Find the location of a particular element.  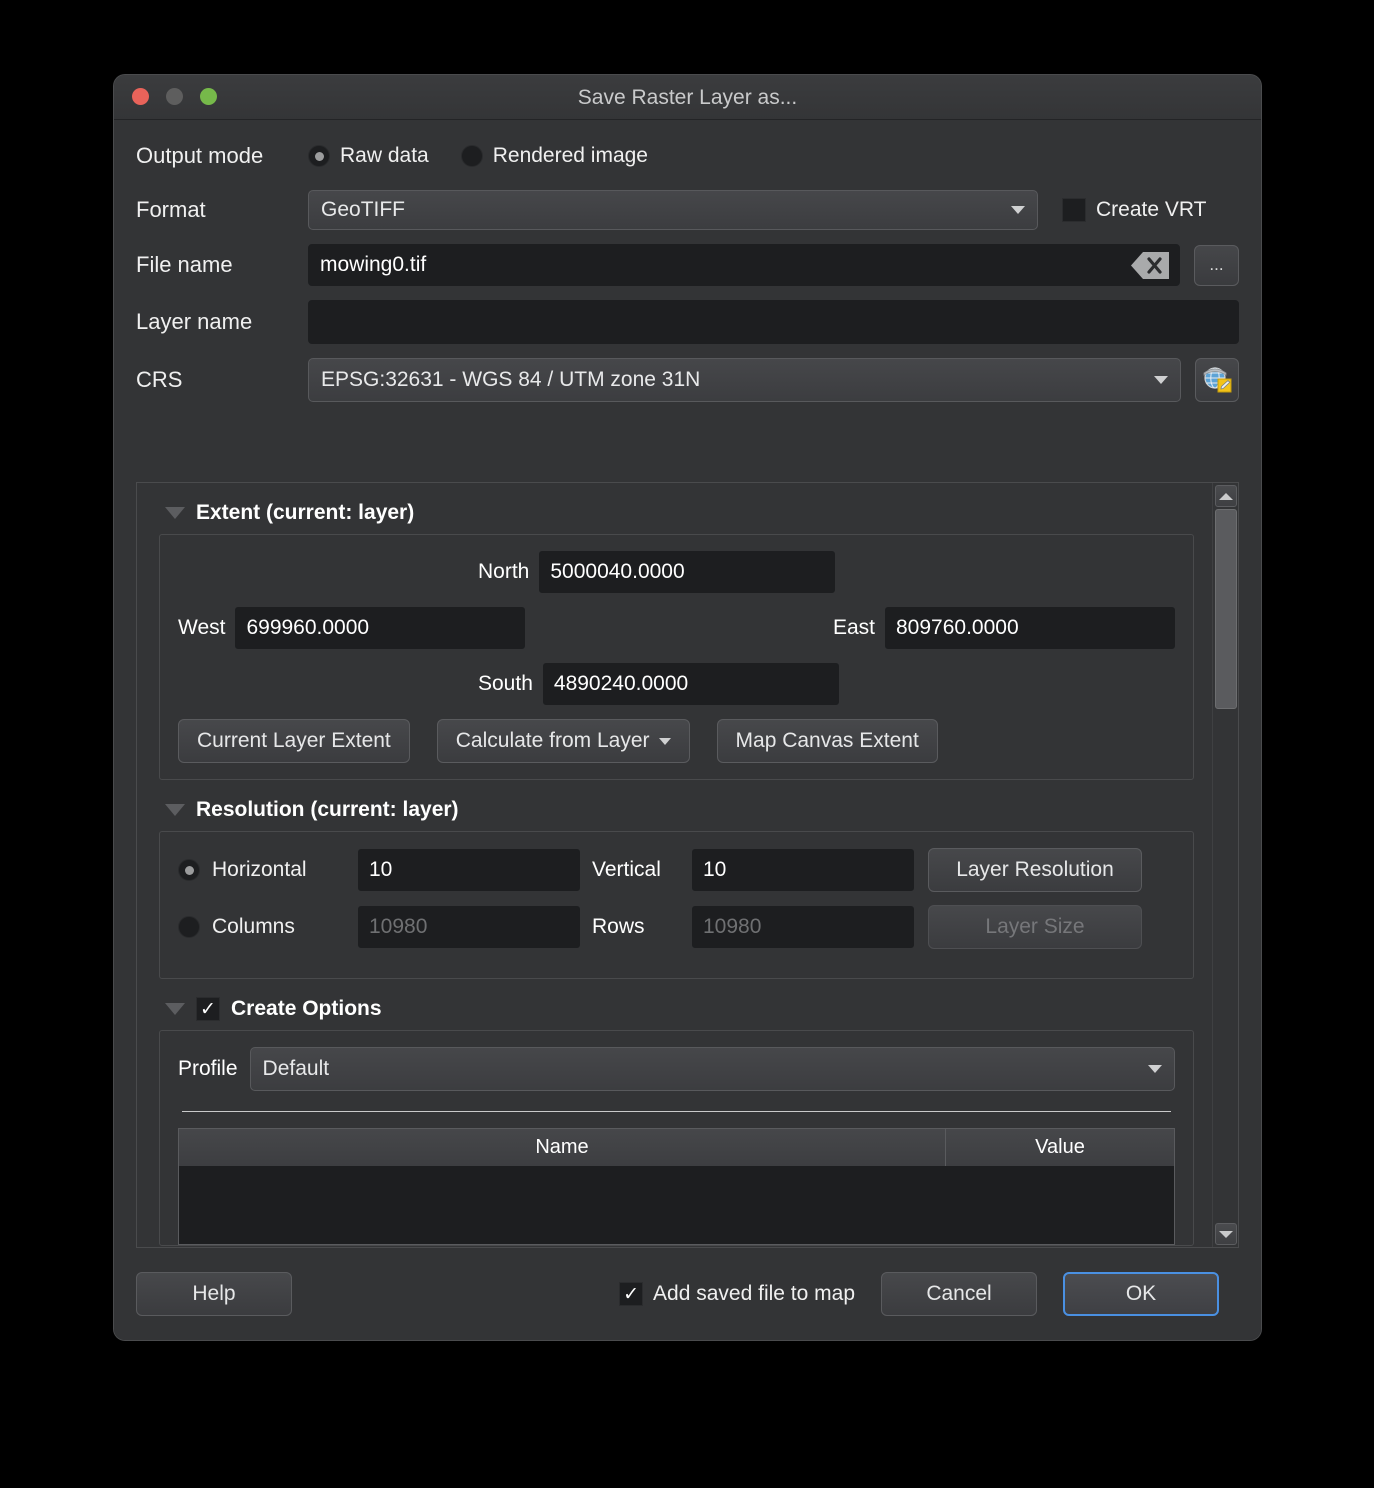

current-layer-extent-button: Current Layer Extent is located at coordinates (294, 741).